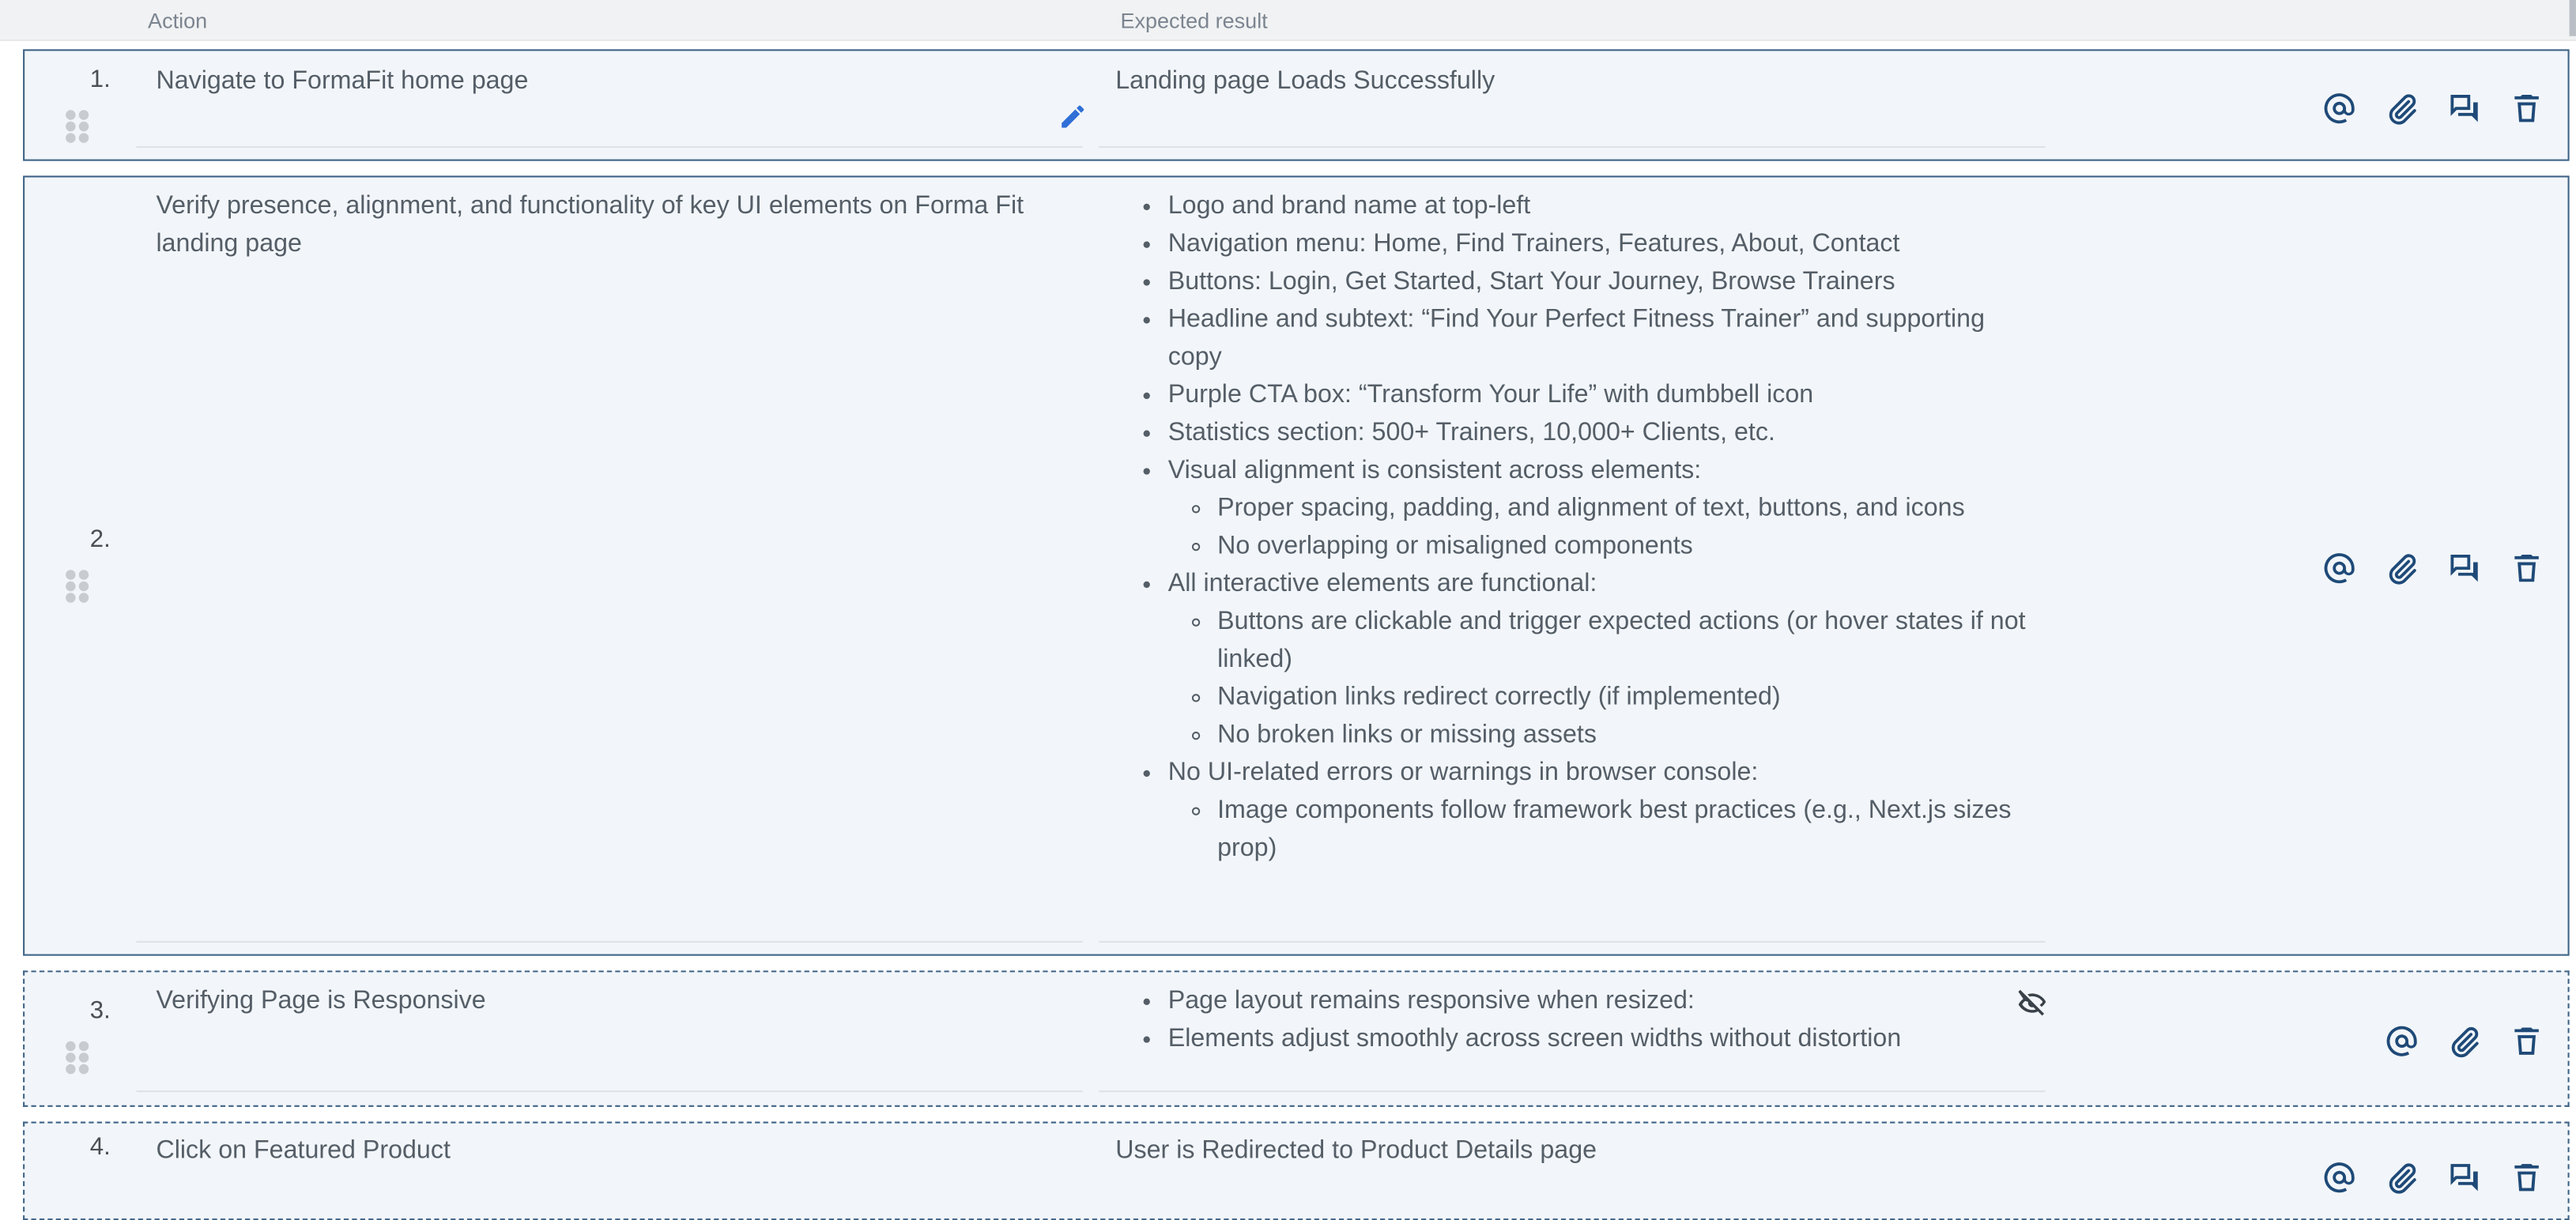 This screenshot has width=2576, height=1220. What do you see at coordinates (1575, 81) in the screenshot?
I see `step-expected-text: Landing page Loads Successfully` at bounding box center [1575, 81].